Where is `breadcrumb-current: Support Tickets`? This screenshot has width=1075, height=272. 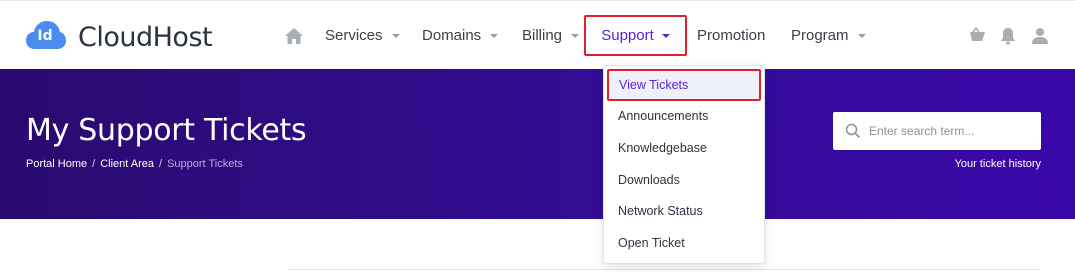 breadcrumb-current: Support Tickets is located at coordinates (205, 164).